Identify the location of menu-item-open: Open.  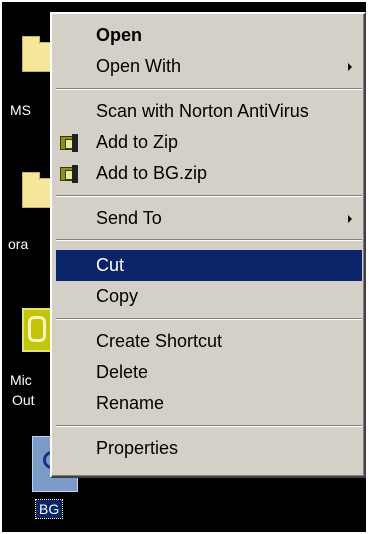
(209, 35).